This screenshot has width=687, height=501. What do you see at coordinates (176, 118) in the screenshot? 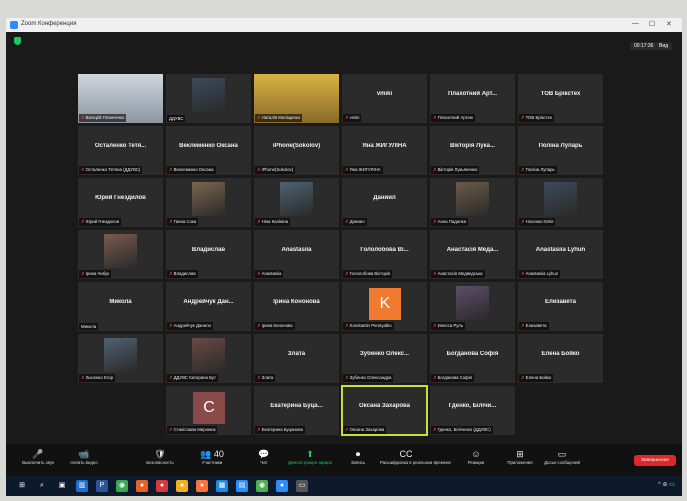
I see `participant-label: ДДУВС` at bounding box center [176, 118].